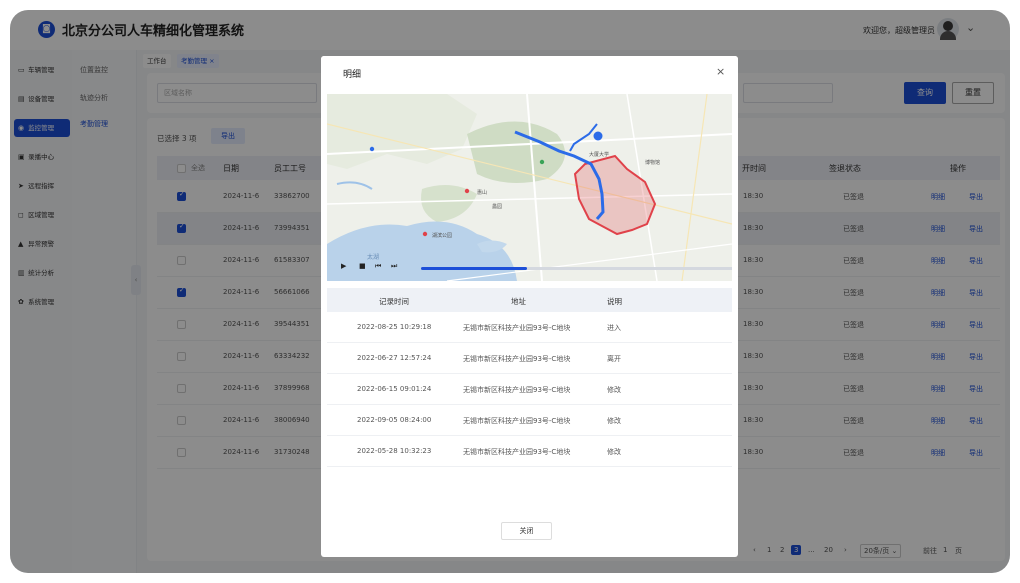  I want to click on progress-fill, so click(474, 268).